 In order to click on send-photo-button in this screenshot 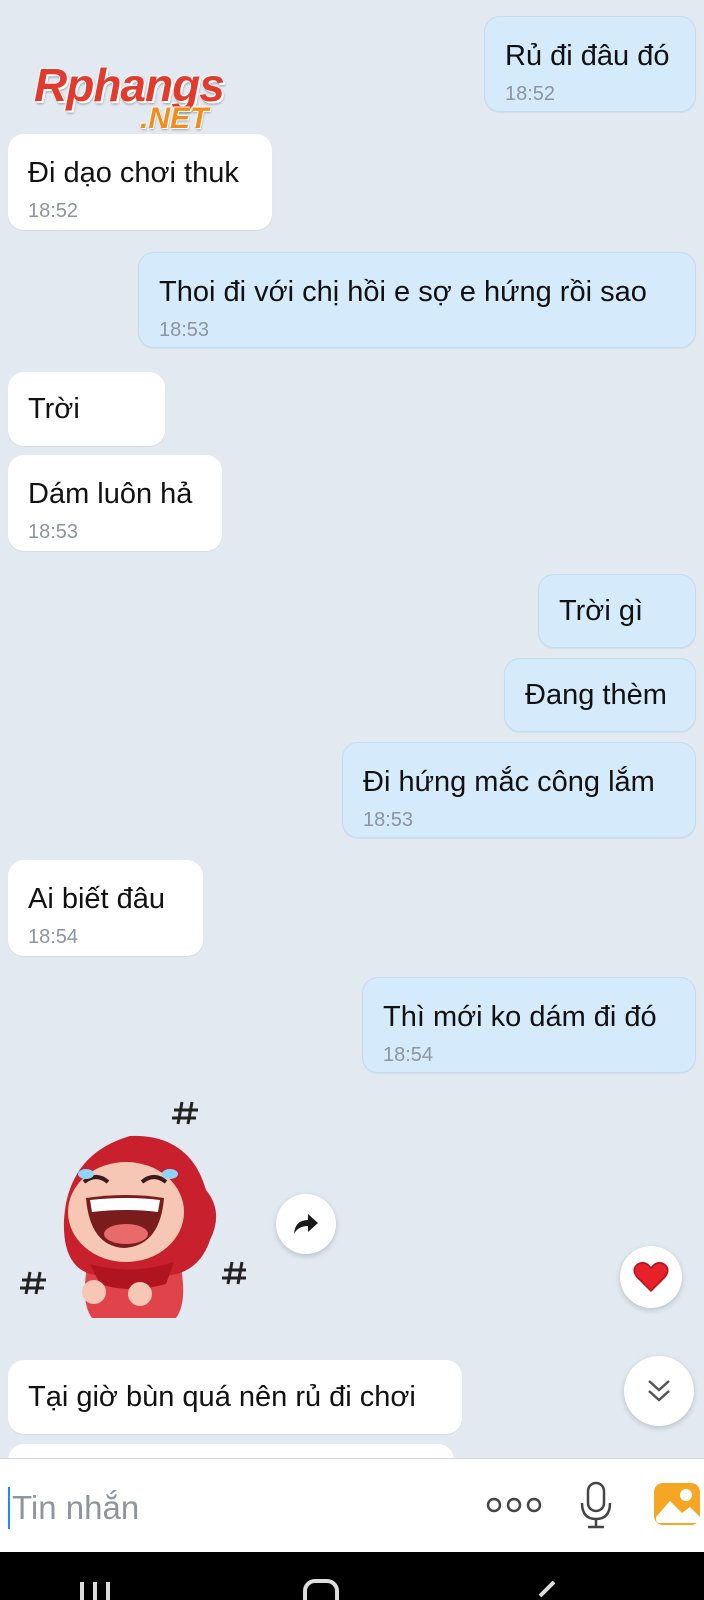, I will do `click(677, 1504)`.